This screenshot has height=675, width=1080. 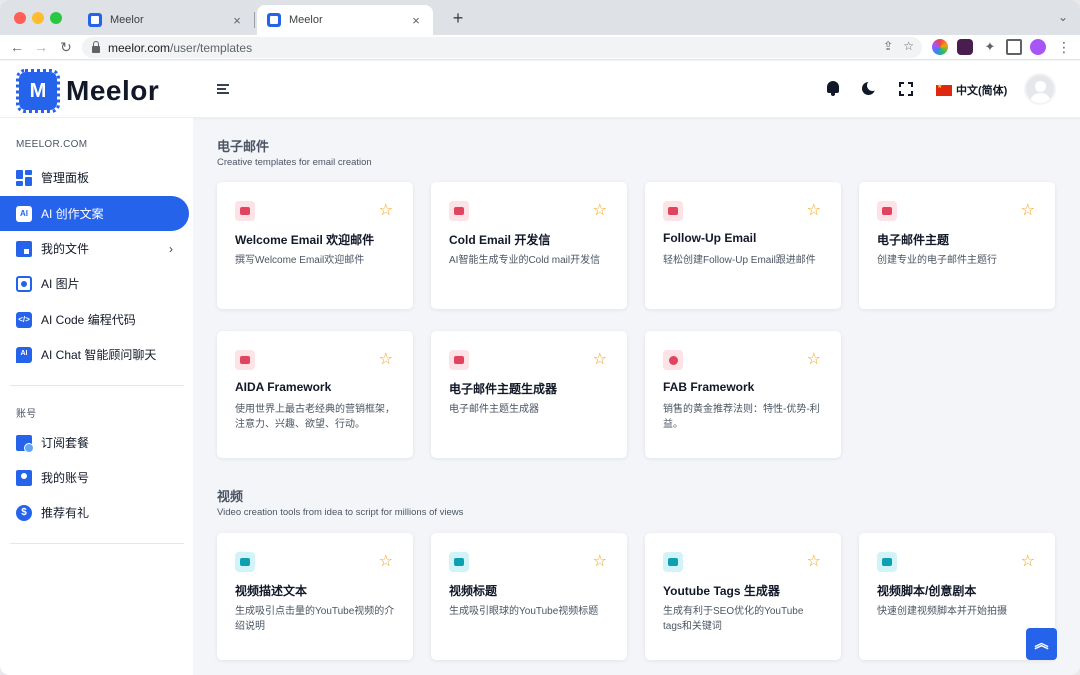 What do you see at coordinates (1041, 644) in the screenshot?
I see `back-to-top-button: ︽` at bounding box center [1041, 644].